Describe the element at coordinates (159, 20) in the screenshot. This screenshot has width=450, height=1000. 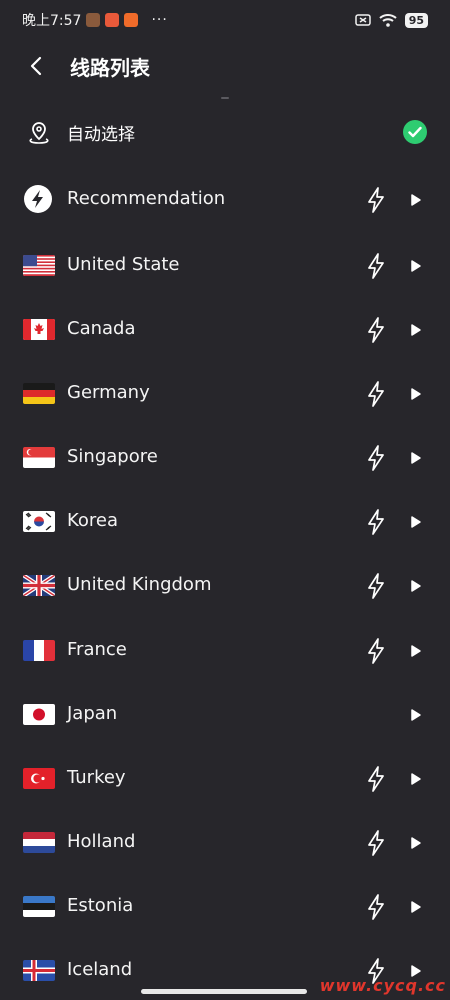
I see `more-notifications-icon: ···` at that location.